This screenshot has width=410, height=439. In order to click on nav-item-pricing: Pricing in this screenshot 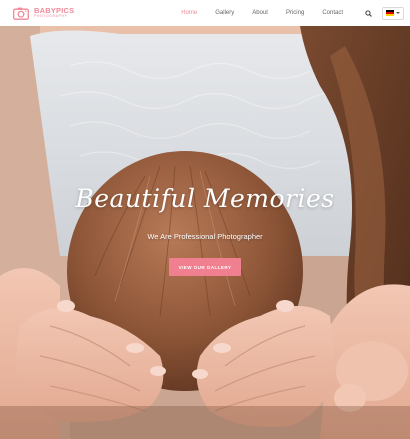, I will do `click(295, 13)`.